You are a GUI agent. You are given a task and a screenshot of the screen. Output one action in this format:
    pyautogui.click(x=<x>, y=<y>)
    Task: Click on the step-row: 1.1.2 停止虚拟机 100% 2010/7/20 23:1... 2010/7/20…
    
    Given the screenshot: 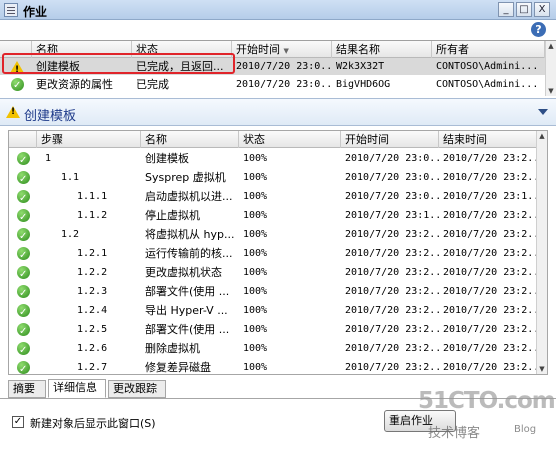 What is the action you would take?
    pyautogui.click(x=273, y=216)
    